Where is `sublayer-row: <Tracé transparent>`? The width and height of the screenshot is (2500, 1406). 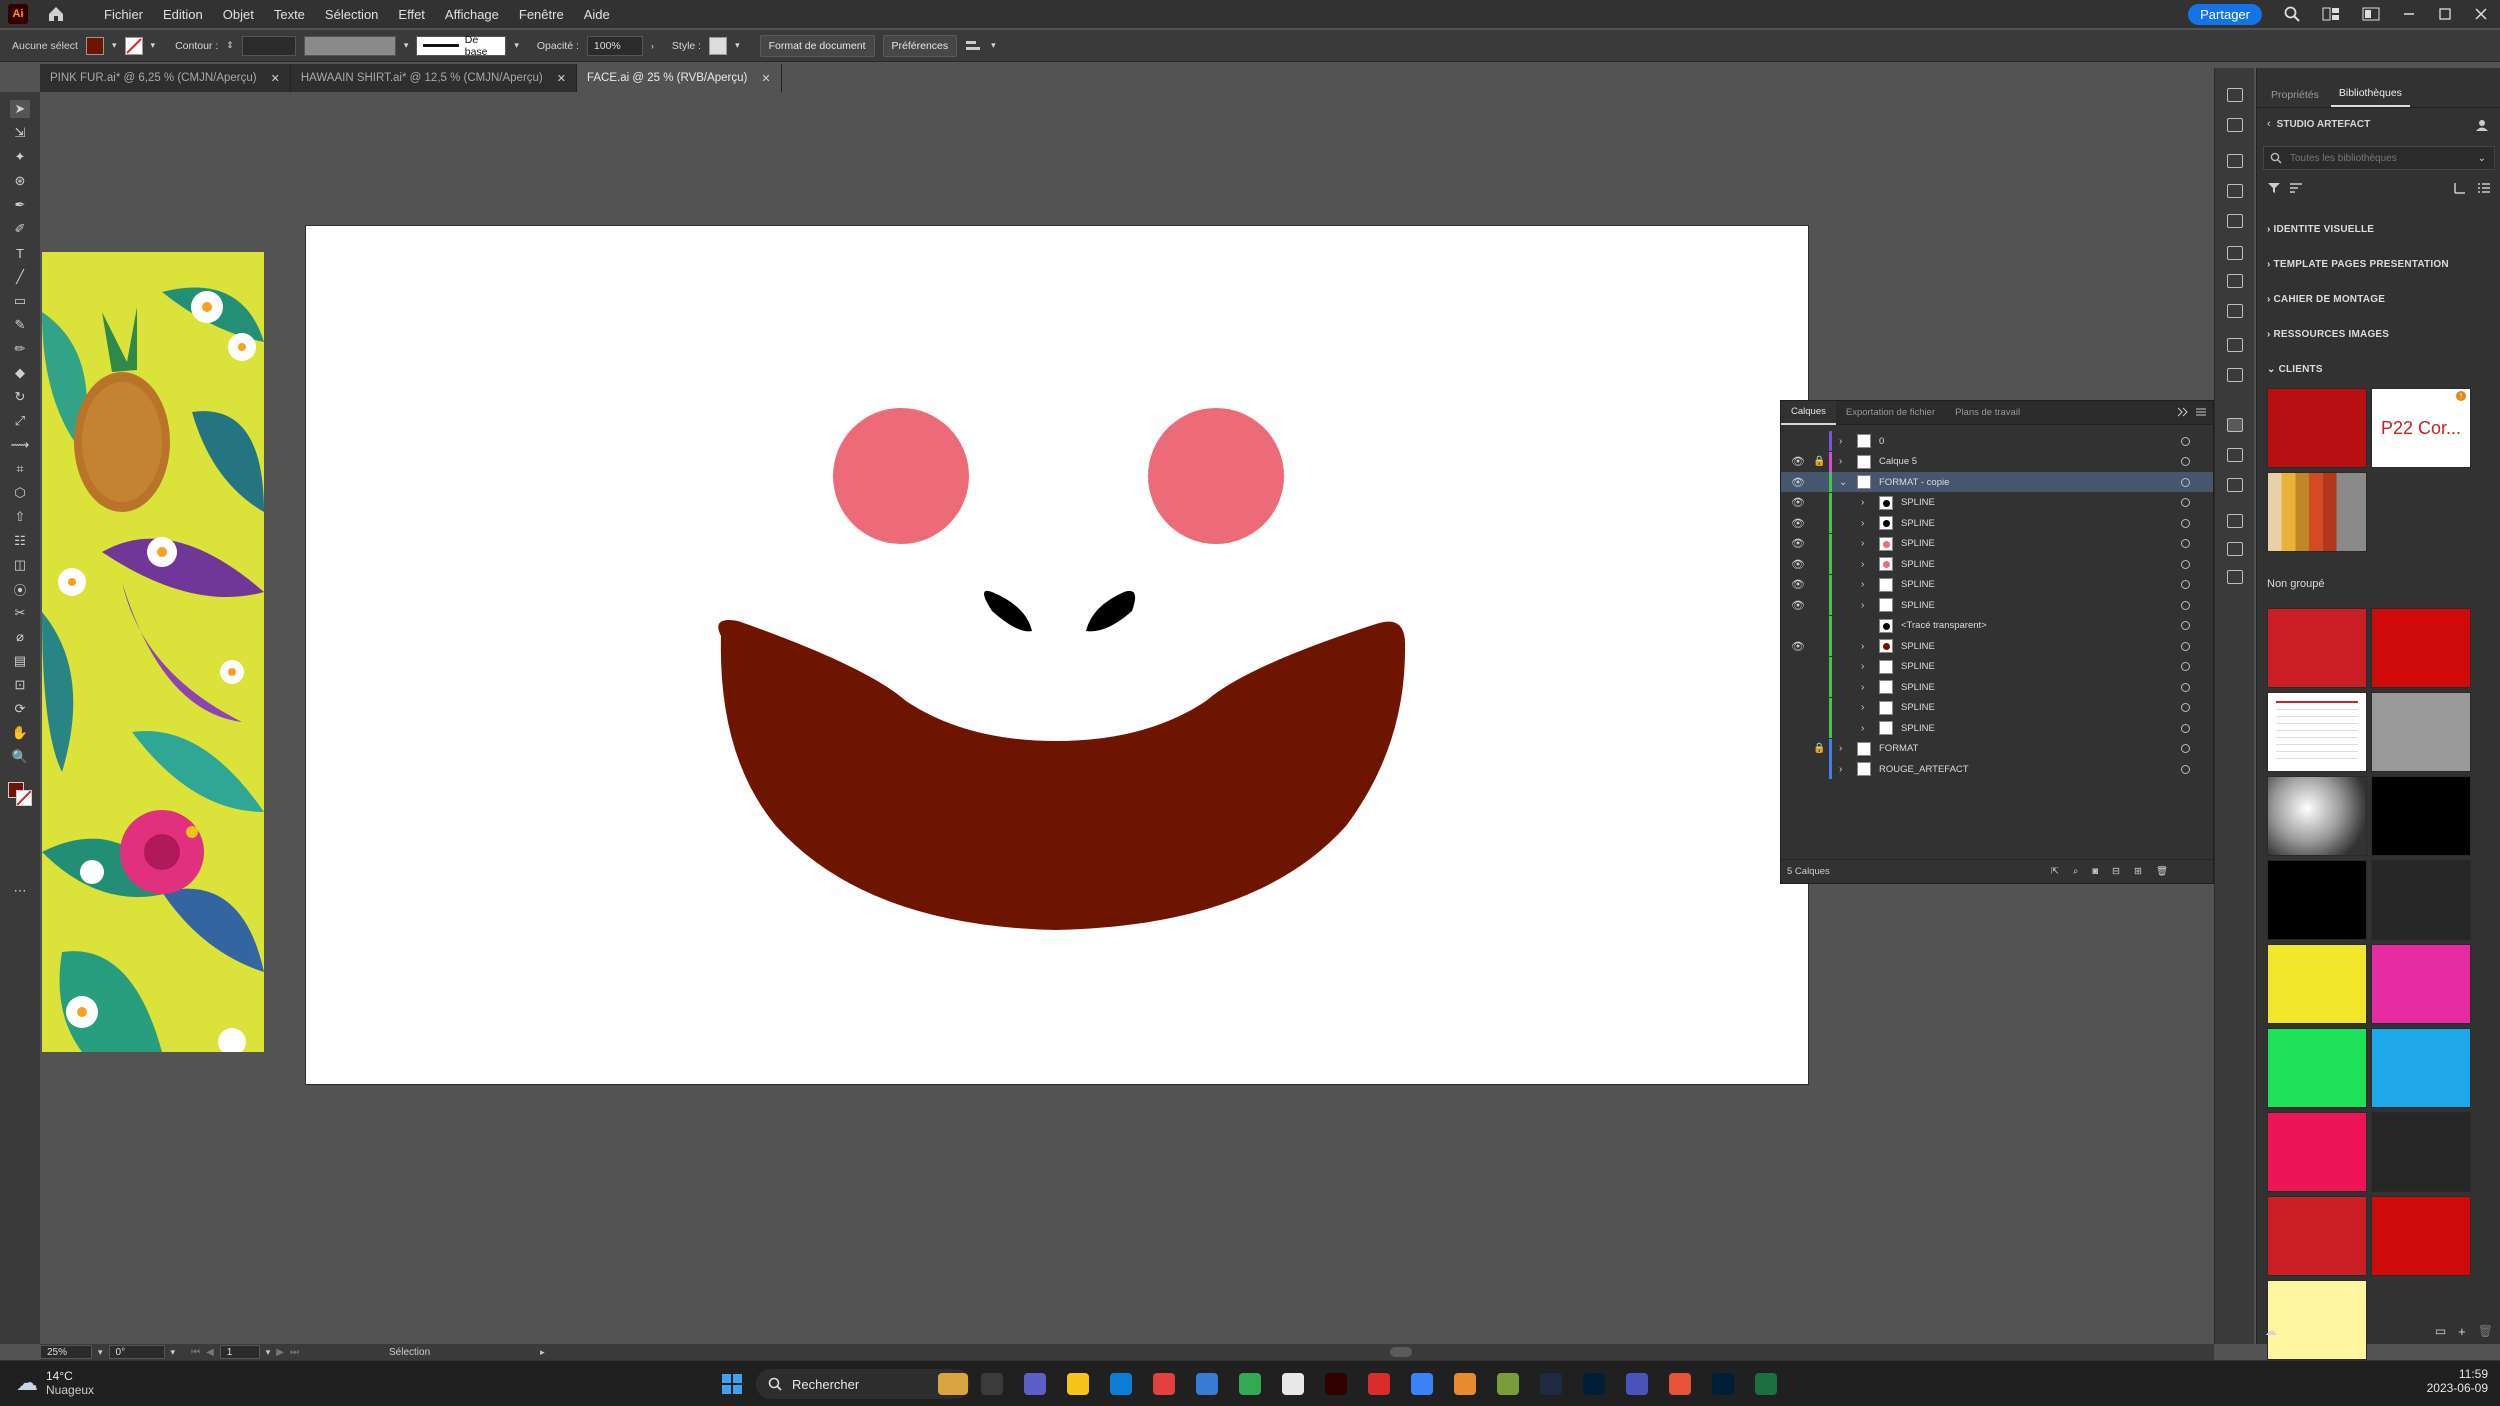 sublayer-row: <Tracé transparent> is located at coordinates (1997, 625).